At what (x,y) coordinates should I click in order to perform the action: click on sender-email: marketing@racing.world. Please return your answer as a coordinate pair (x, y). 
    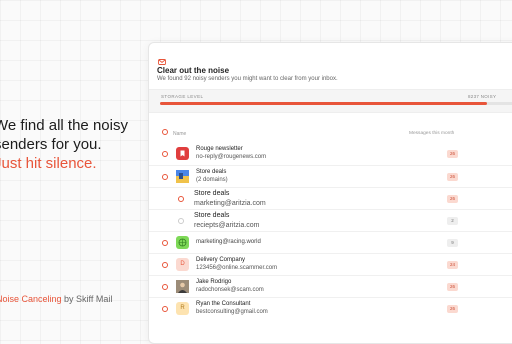
    Looking at the image, I should click on (228, 242).